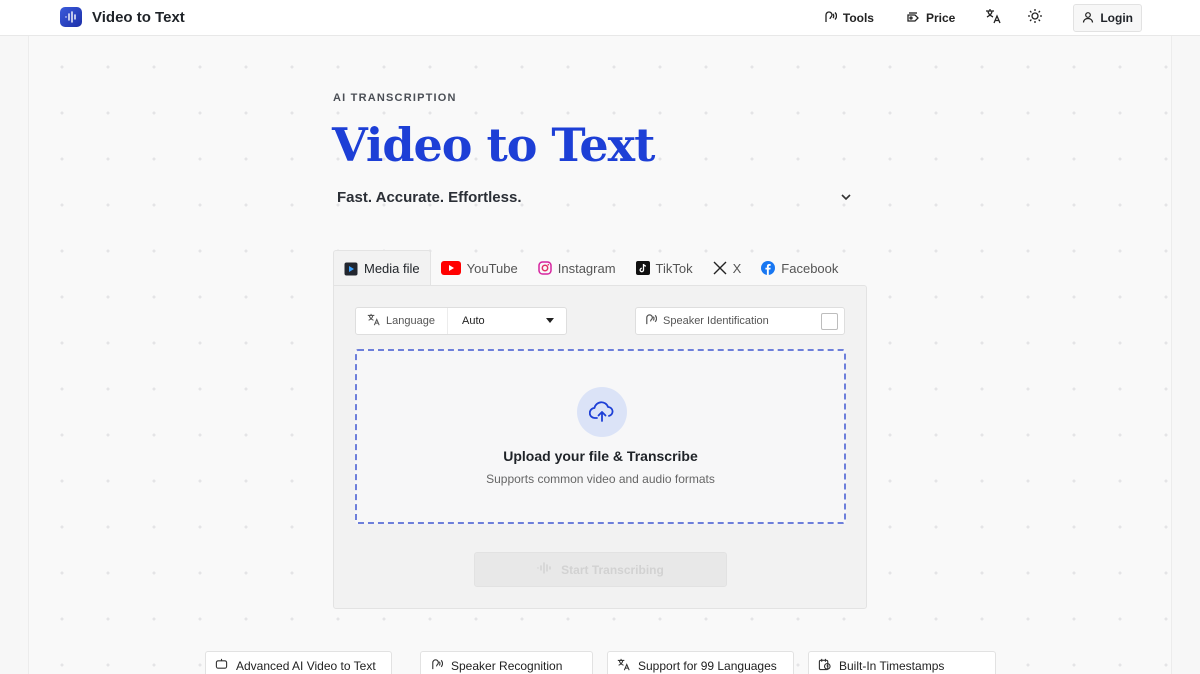 Image resolution: width=1200 pixels, height=674 pixels. I want to click on tab-label: YouTube, so click(492, 268).